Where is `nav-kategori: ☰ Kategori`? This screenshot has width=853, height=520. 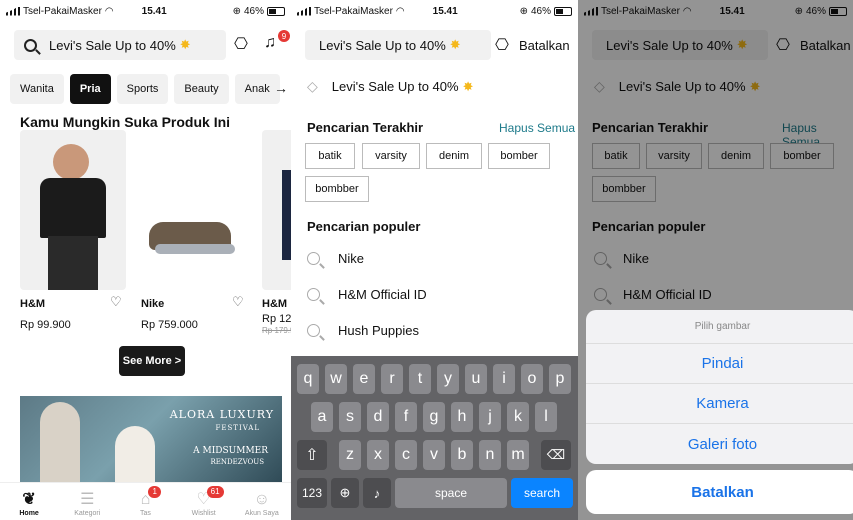
nav-kategori: ☰ Kategori is located at coordinates (87, 503).